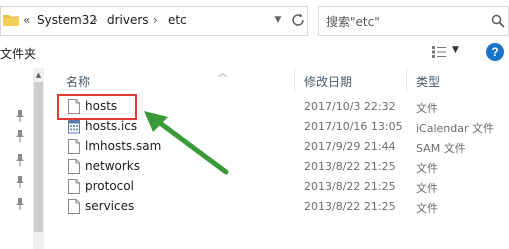 The width and height of the screenshot is (509, 249). Describe the element at coordinates (38, 157) in the screenshot. I see `scrollbar-thumb` at that location.